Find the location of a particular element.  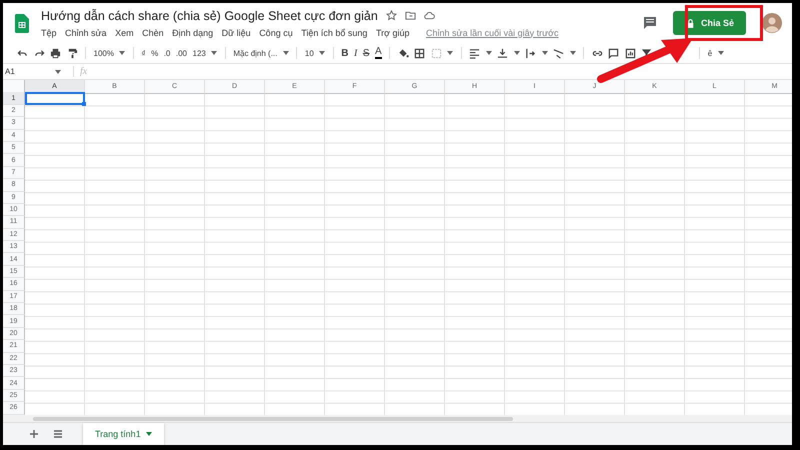

menu-item: Định dạng is located at coordinates (193, 33).